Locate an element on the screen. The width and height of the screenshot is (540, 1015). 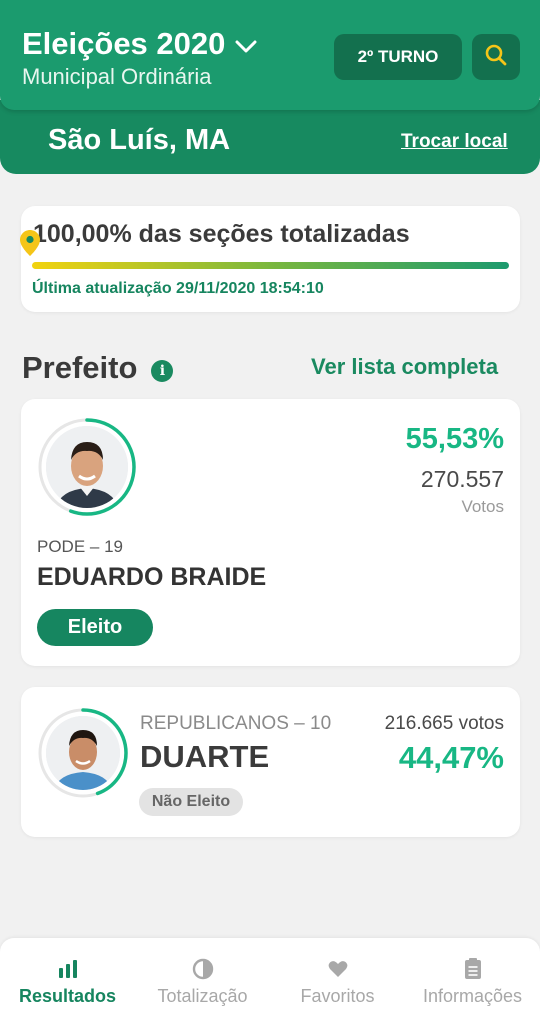
location-name: São Luís, MA is located at coordinates (139, 140).